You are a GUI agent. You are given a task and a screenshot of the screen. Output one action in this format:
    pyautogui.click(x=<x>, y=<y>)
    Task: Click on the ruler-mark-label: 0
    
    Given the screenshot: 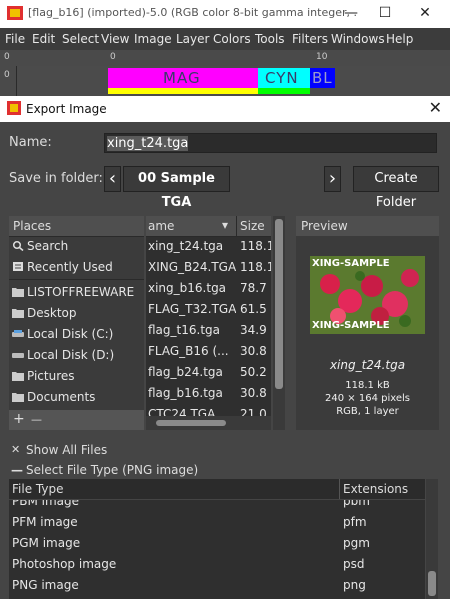 What is the action you would take?
    pyautogui.click(x=113, y=57)
    